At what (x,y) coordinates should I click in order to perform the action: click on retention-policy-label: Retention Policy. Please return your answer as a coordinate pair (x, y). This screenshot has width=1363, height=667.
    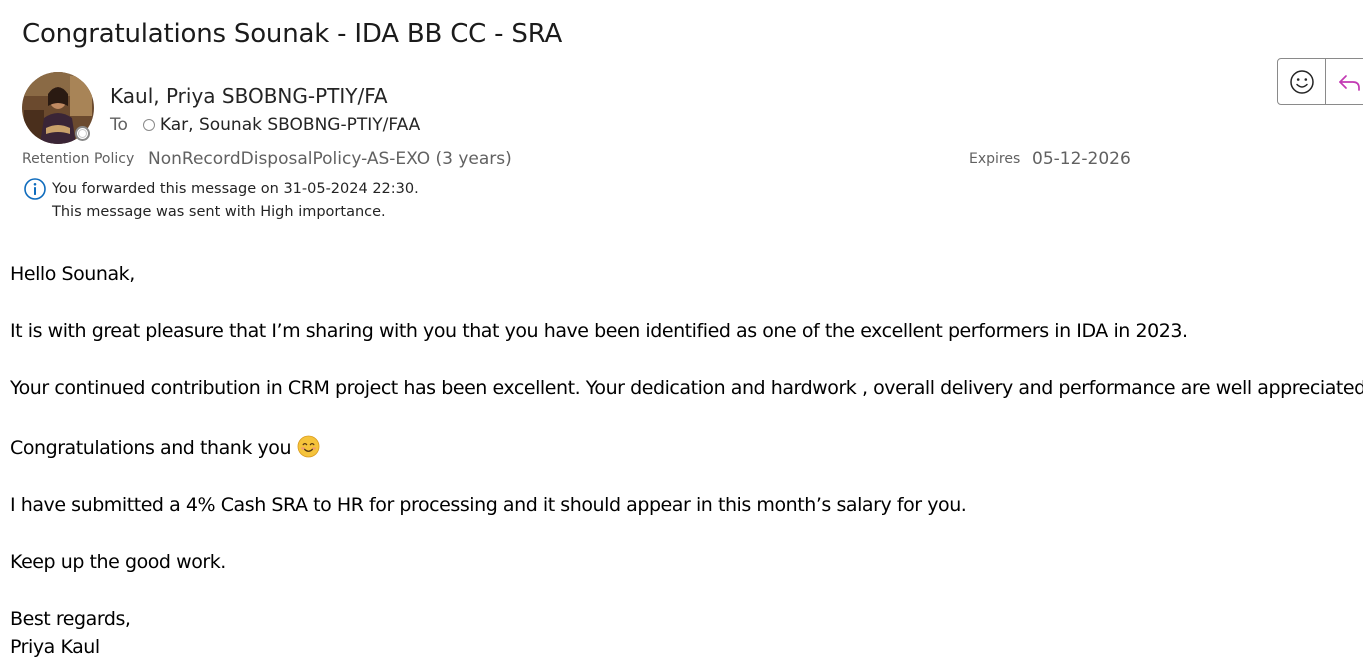
    Looking at the image, I should click on (78, 159).